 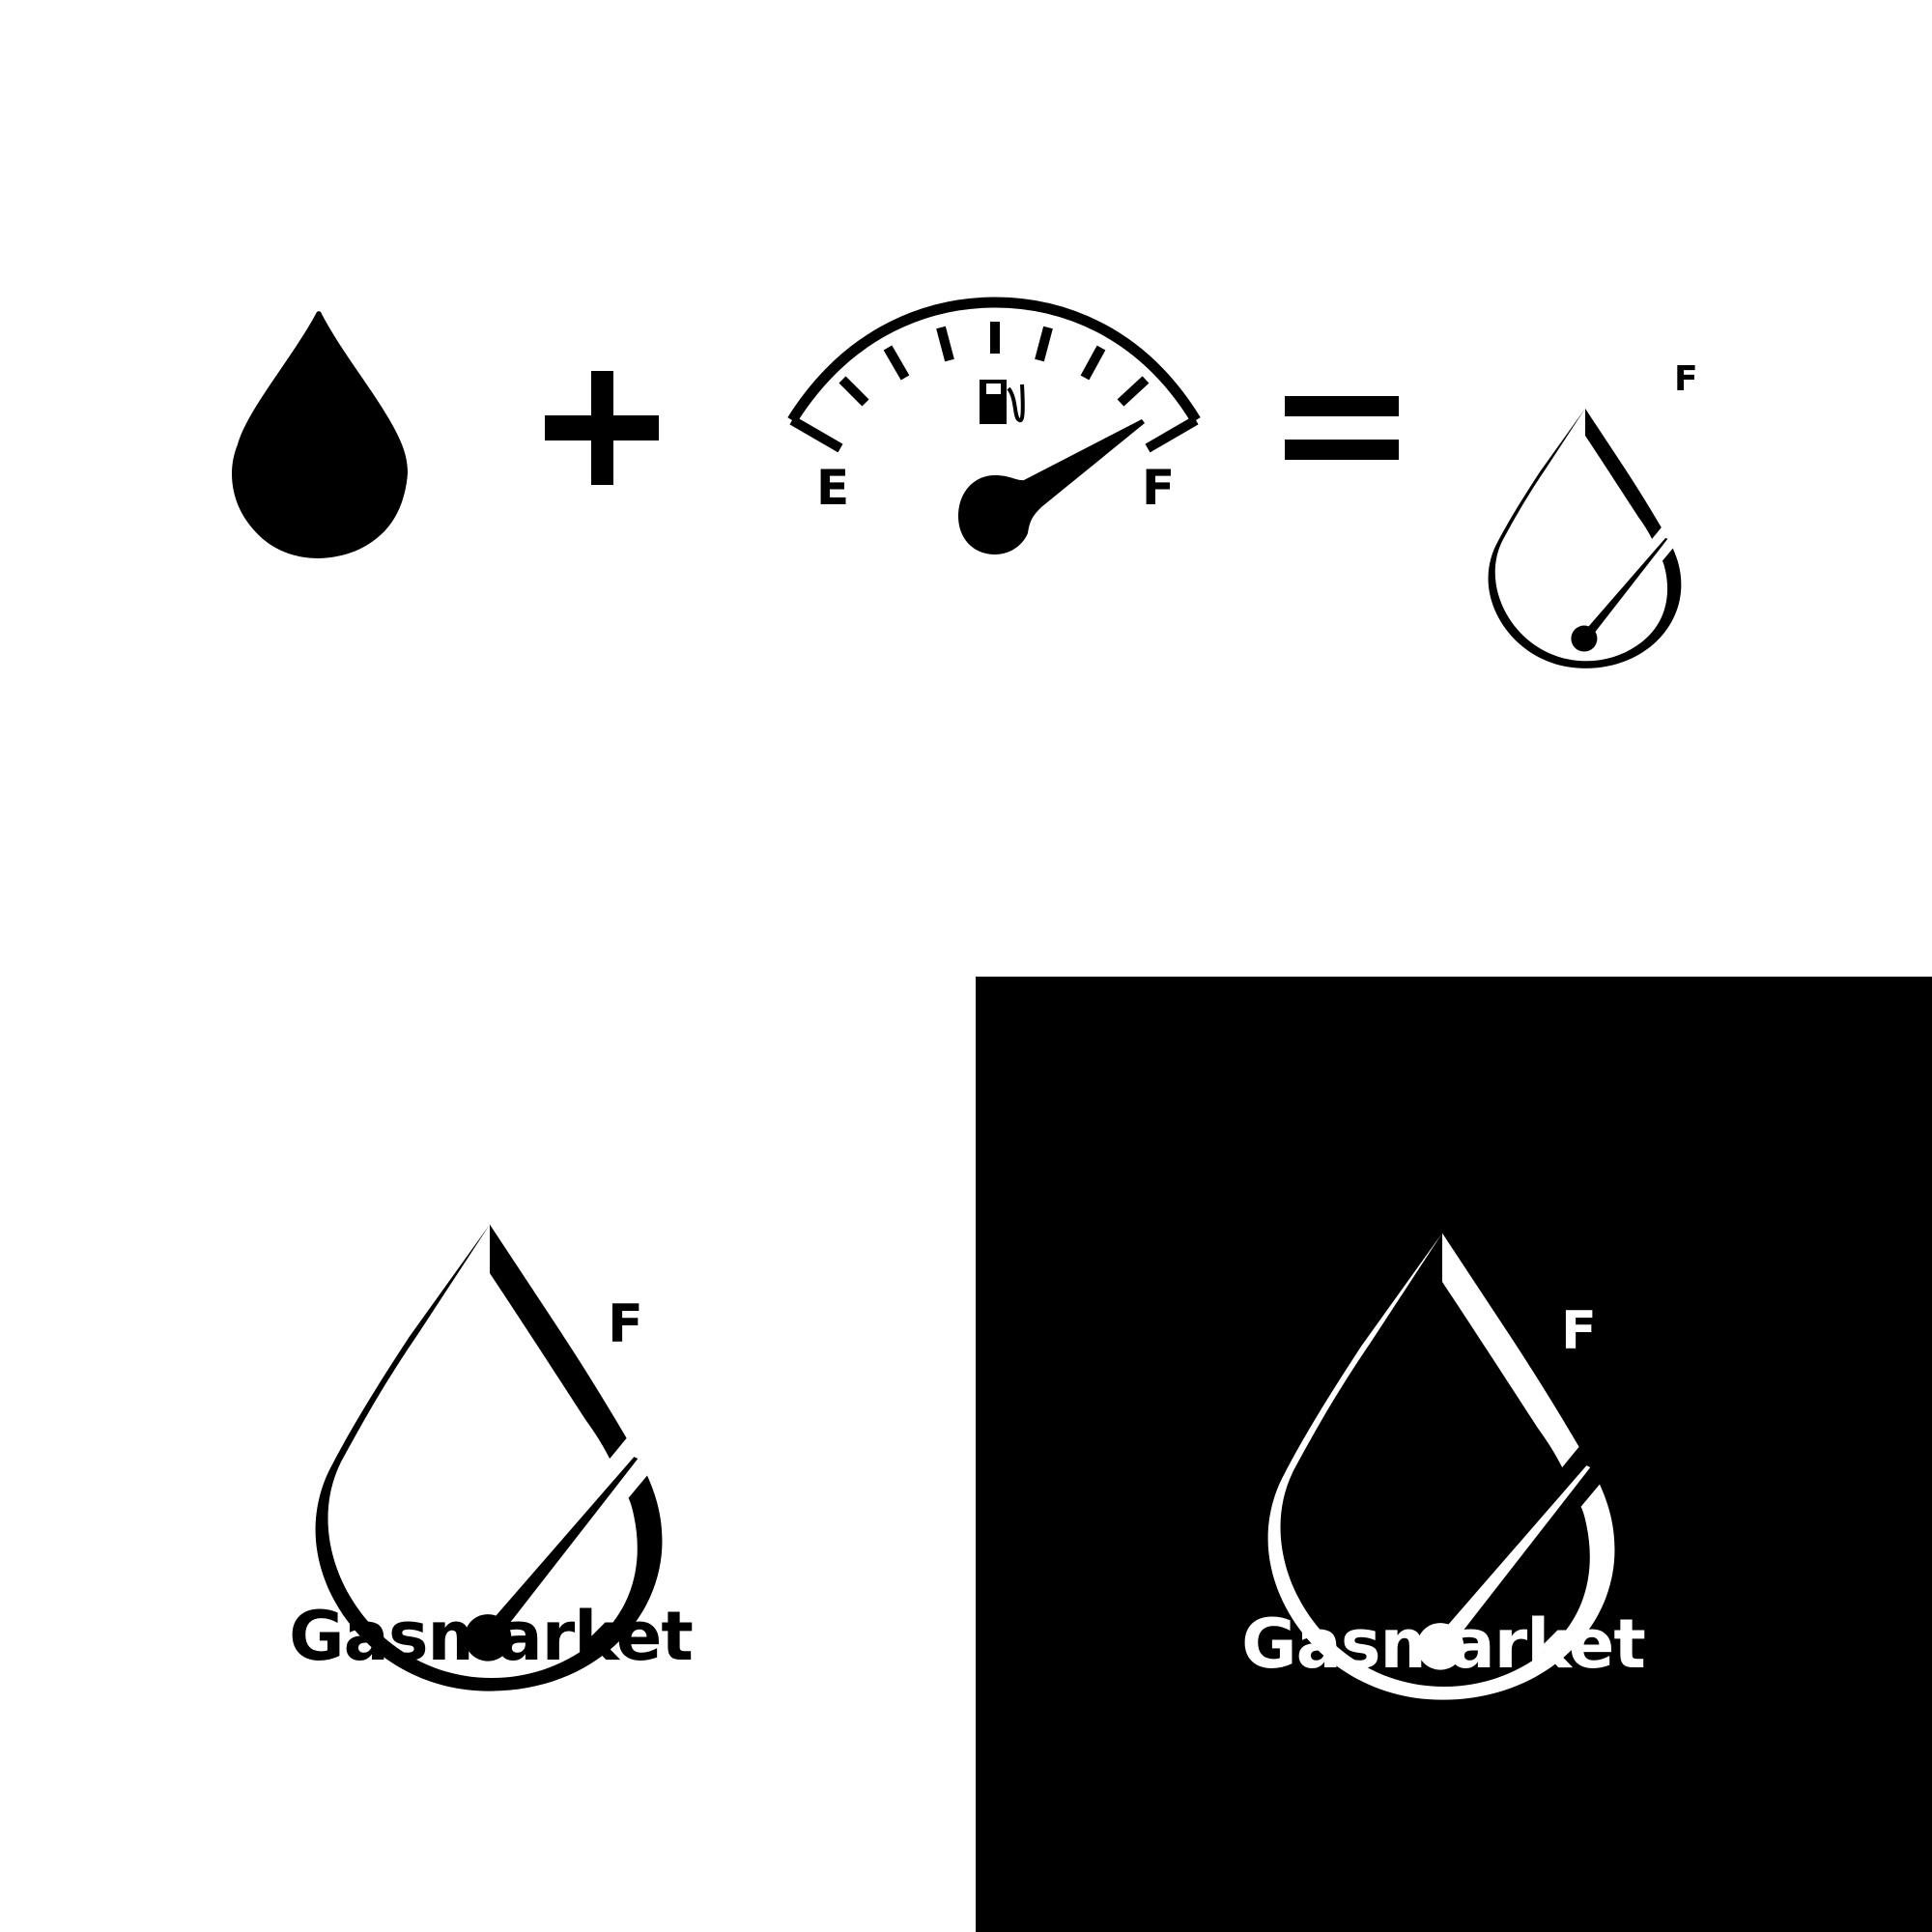 I want to click on logo-dark-gauge-label: F, so click(x=1579, y=1330).